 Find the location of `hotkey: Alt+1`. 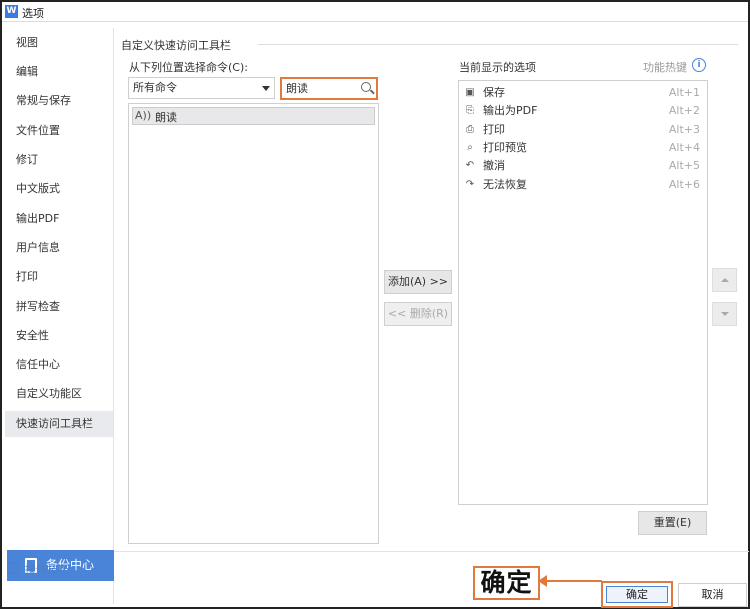

hotkey: Alt+1 is located at coordinates (684, 92).